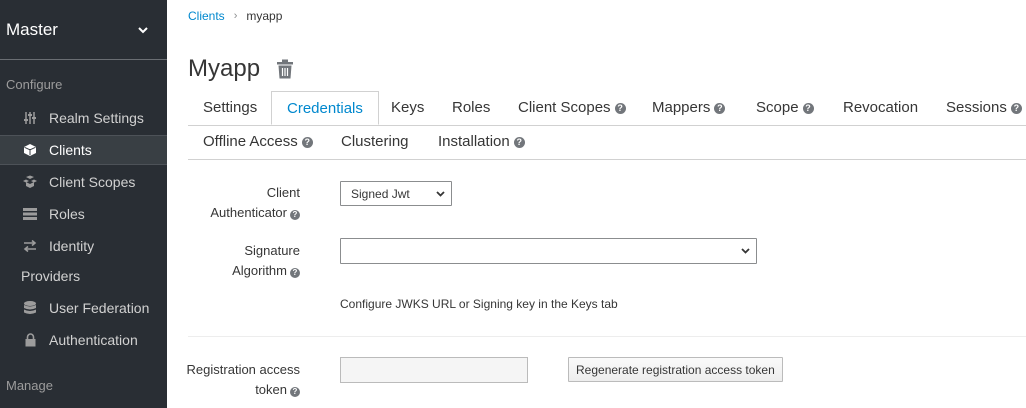 This screenshot has width=1026, height=408. I want to click on label-line: Client, so click(283, 192).